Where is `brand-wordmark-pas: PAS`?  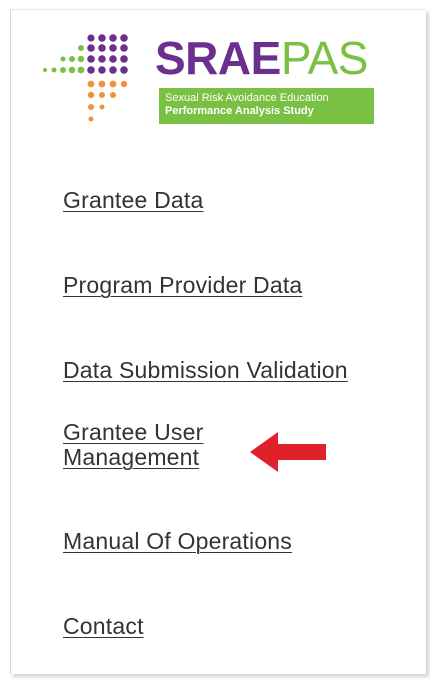
brand-wordmark-pas: PAS is located at coordinates (324, 58).